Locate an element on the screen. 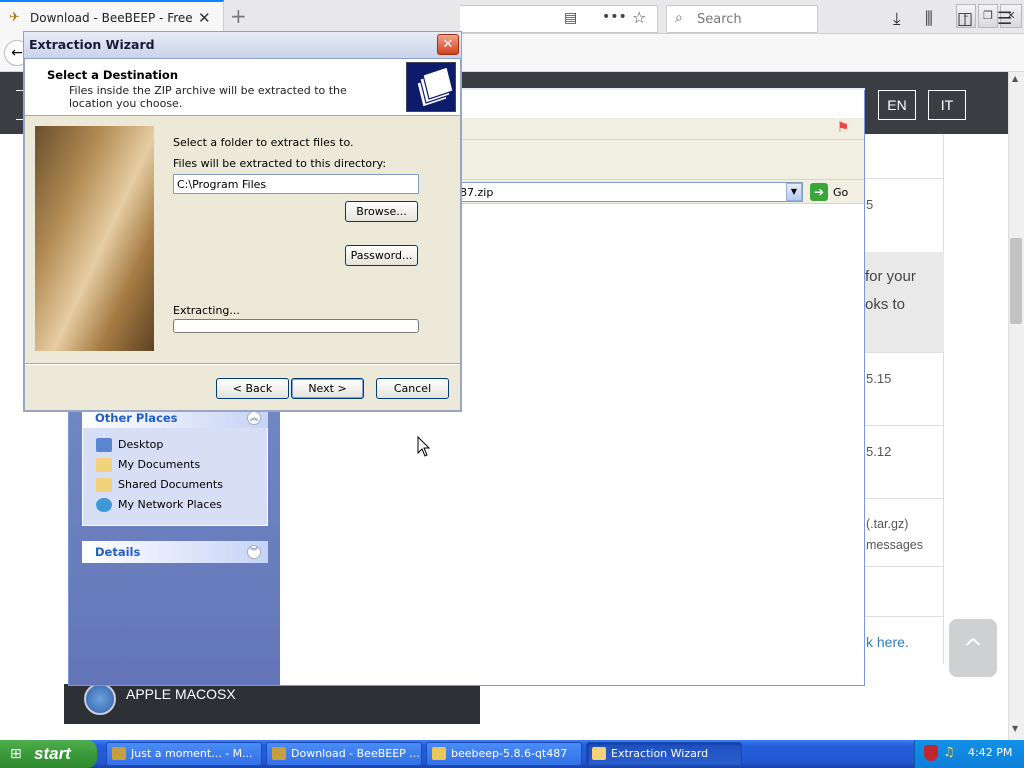  site-text: (.tar.gz) is located at coordinates (887, 524).